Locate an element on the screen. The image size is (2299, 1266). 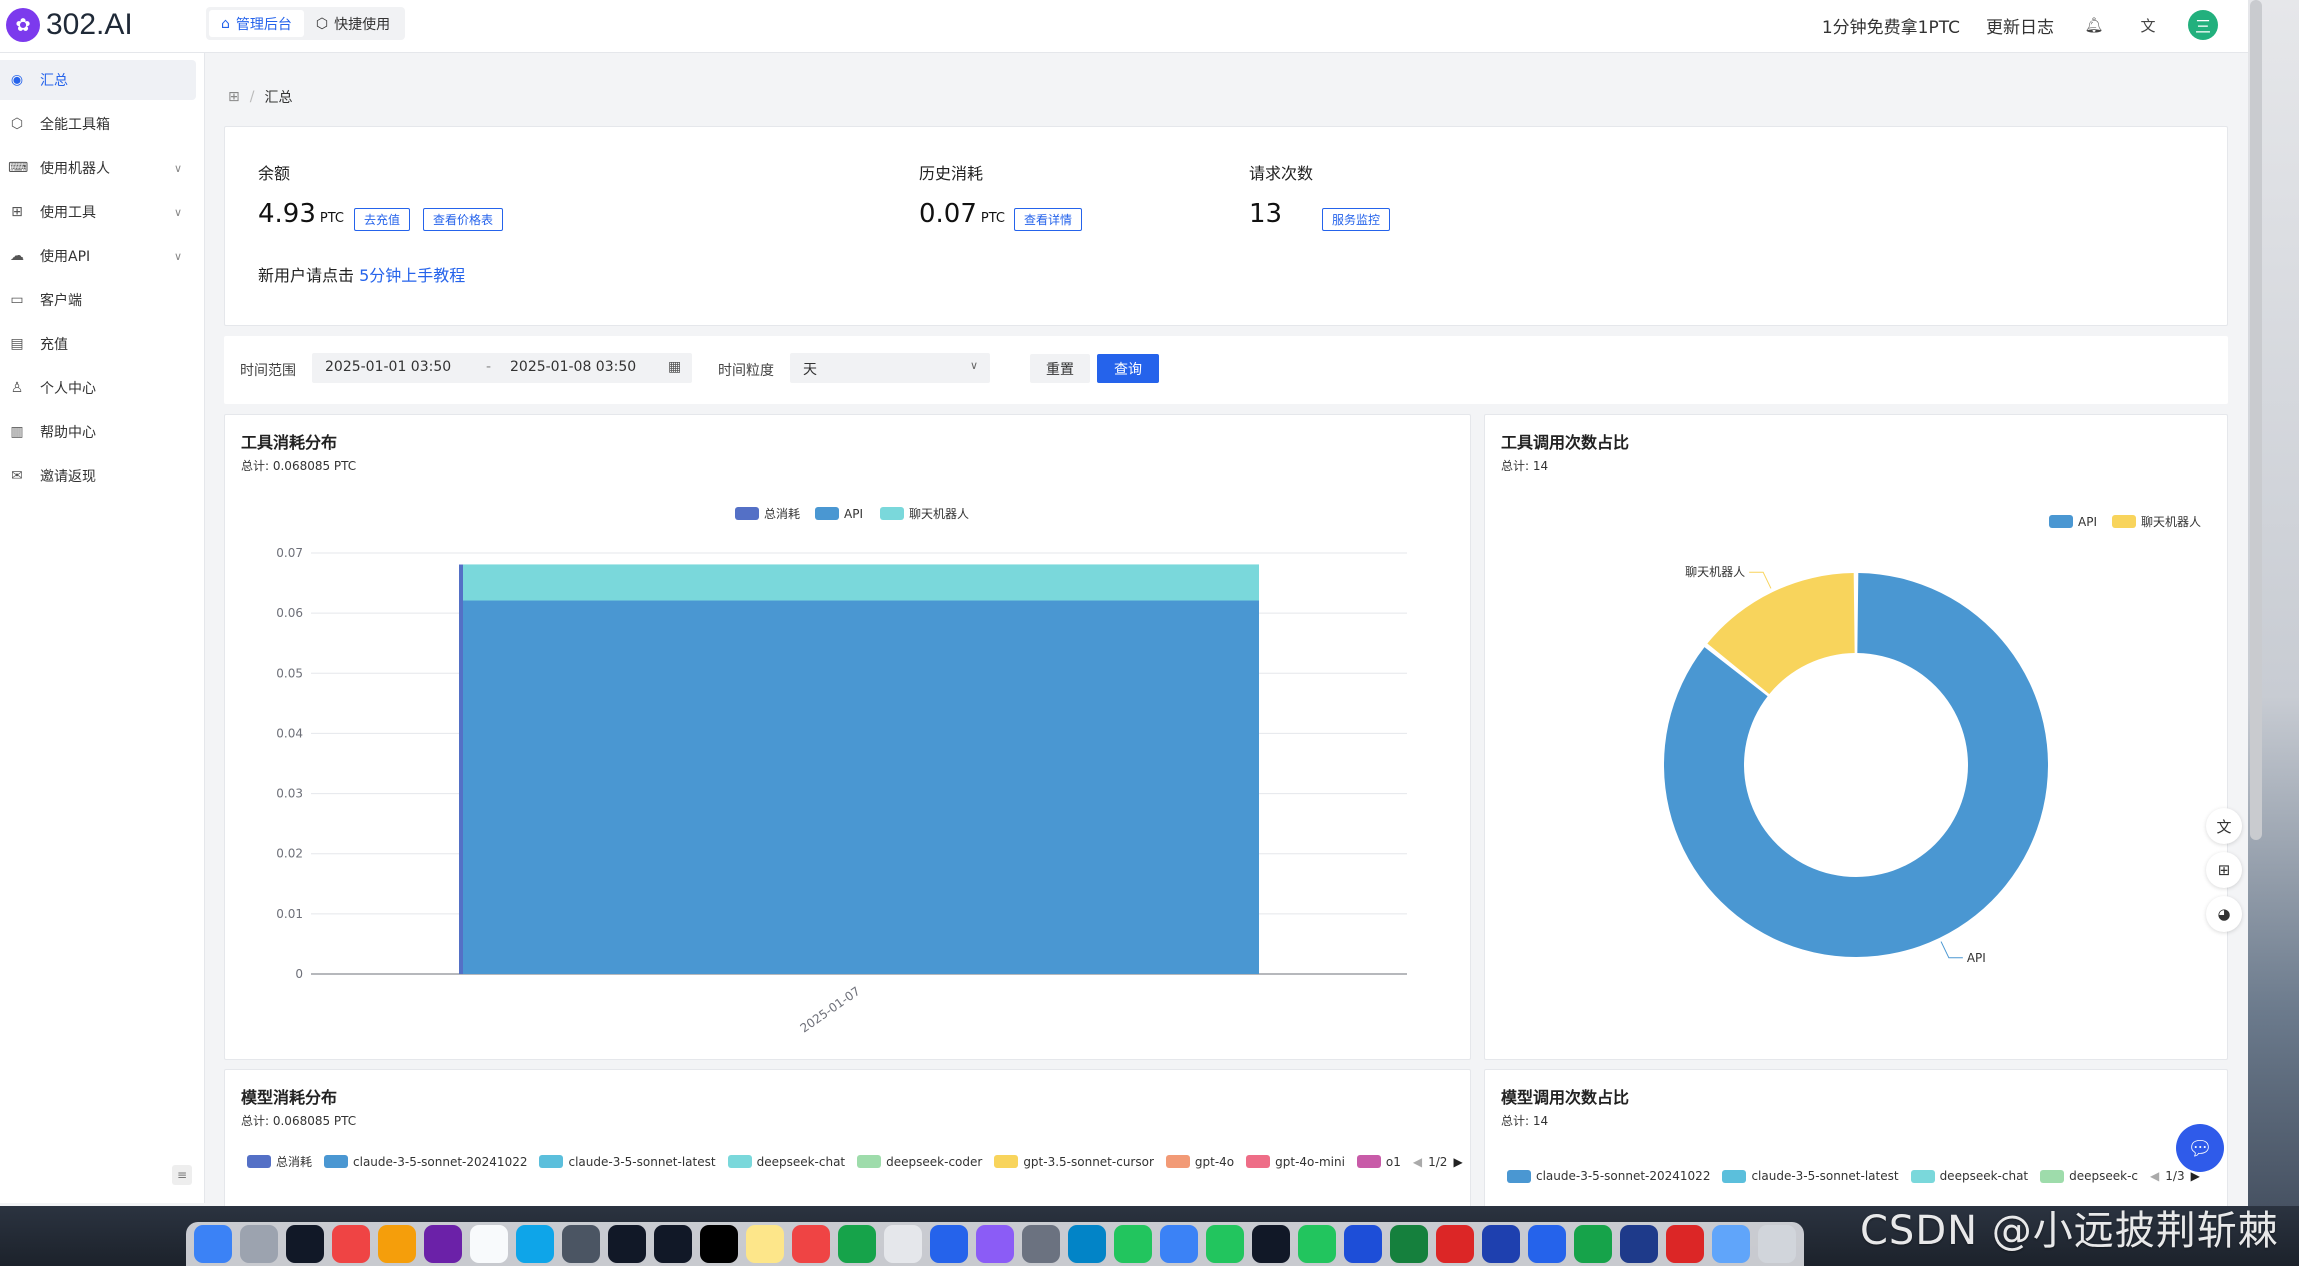
legend-item: deepseek-c is located at coordinates (2089, 1176).